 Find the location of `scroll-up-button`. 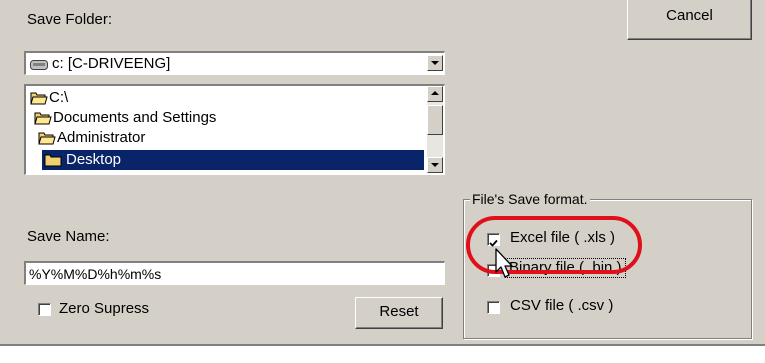

scroll-up-button is located at coordinates (435, 94).